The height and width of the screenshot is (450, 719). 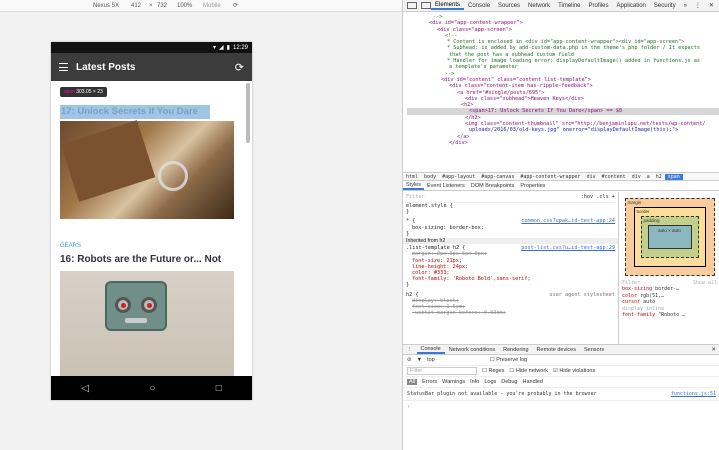 What do you see at coordinates (490, 382) in the screenshot?
I see `level-logs: Logs` at bounding box center [490, 382].